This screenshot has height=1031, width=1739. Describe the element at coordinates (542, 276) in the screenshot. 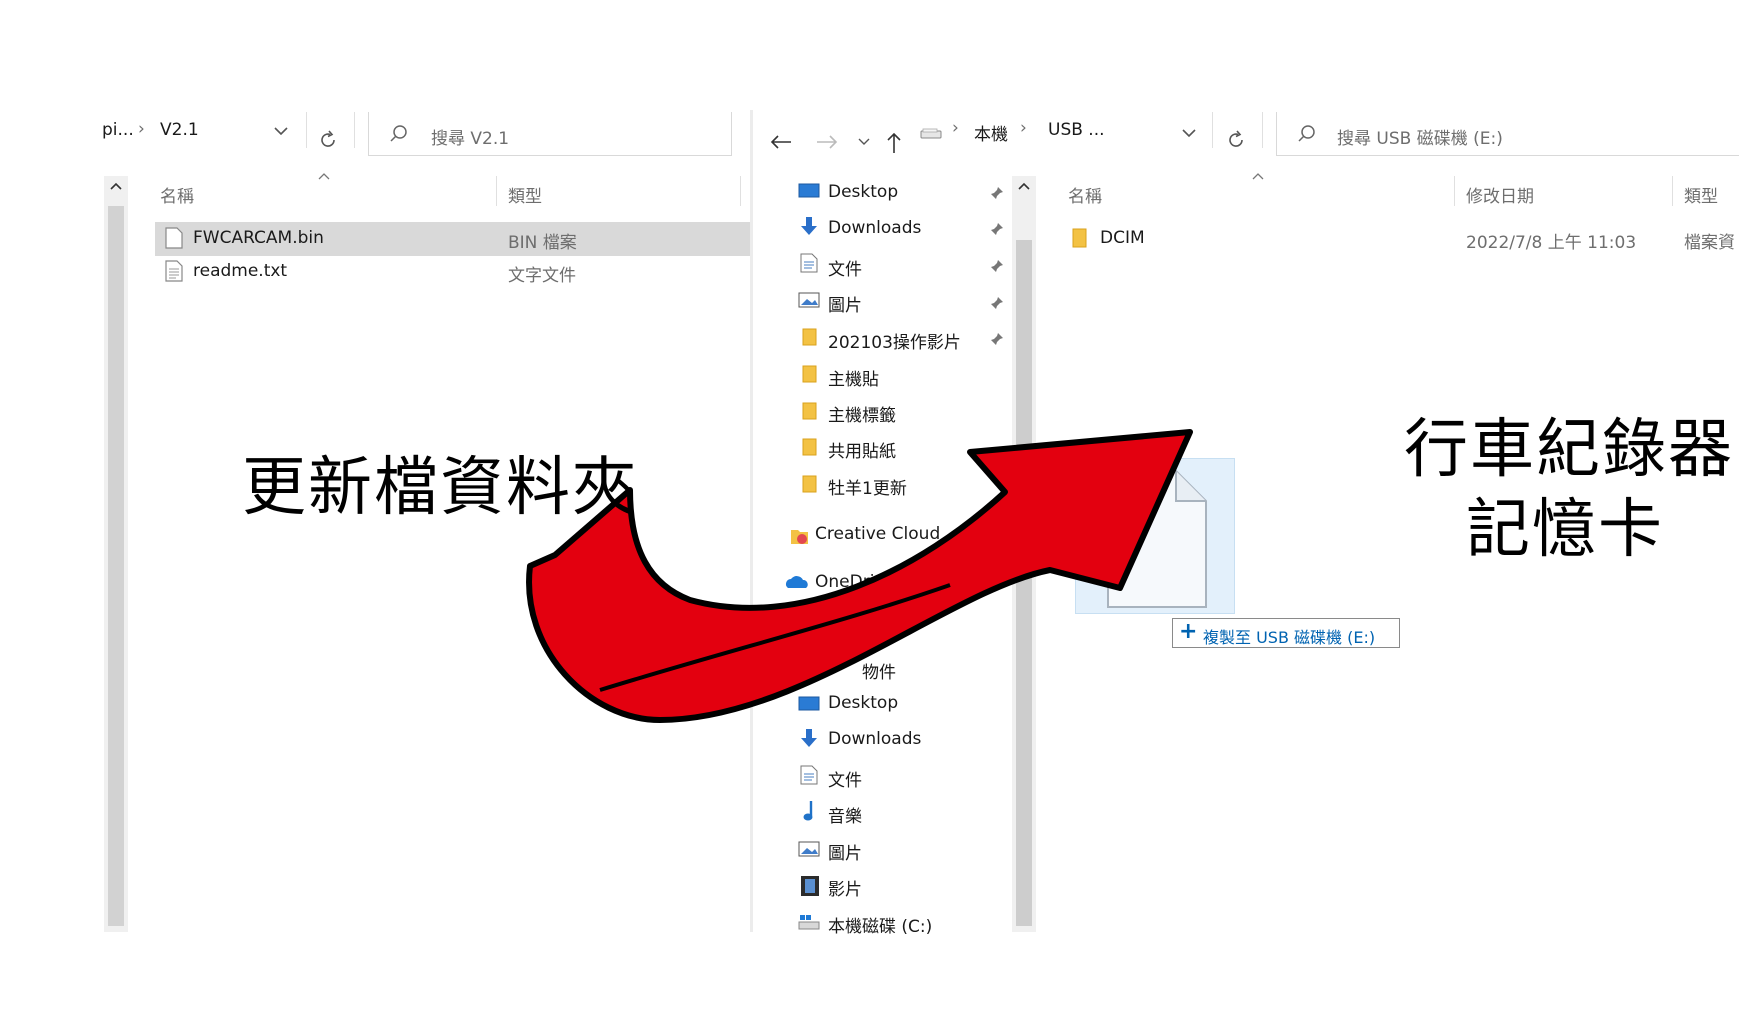

I see `file-type: 文字文件` at that location.